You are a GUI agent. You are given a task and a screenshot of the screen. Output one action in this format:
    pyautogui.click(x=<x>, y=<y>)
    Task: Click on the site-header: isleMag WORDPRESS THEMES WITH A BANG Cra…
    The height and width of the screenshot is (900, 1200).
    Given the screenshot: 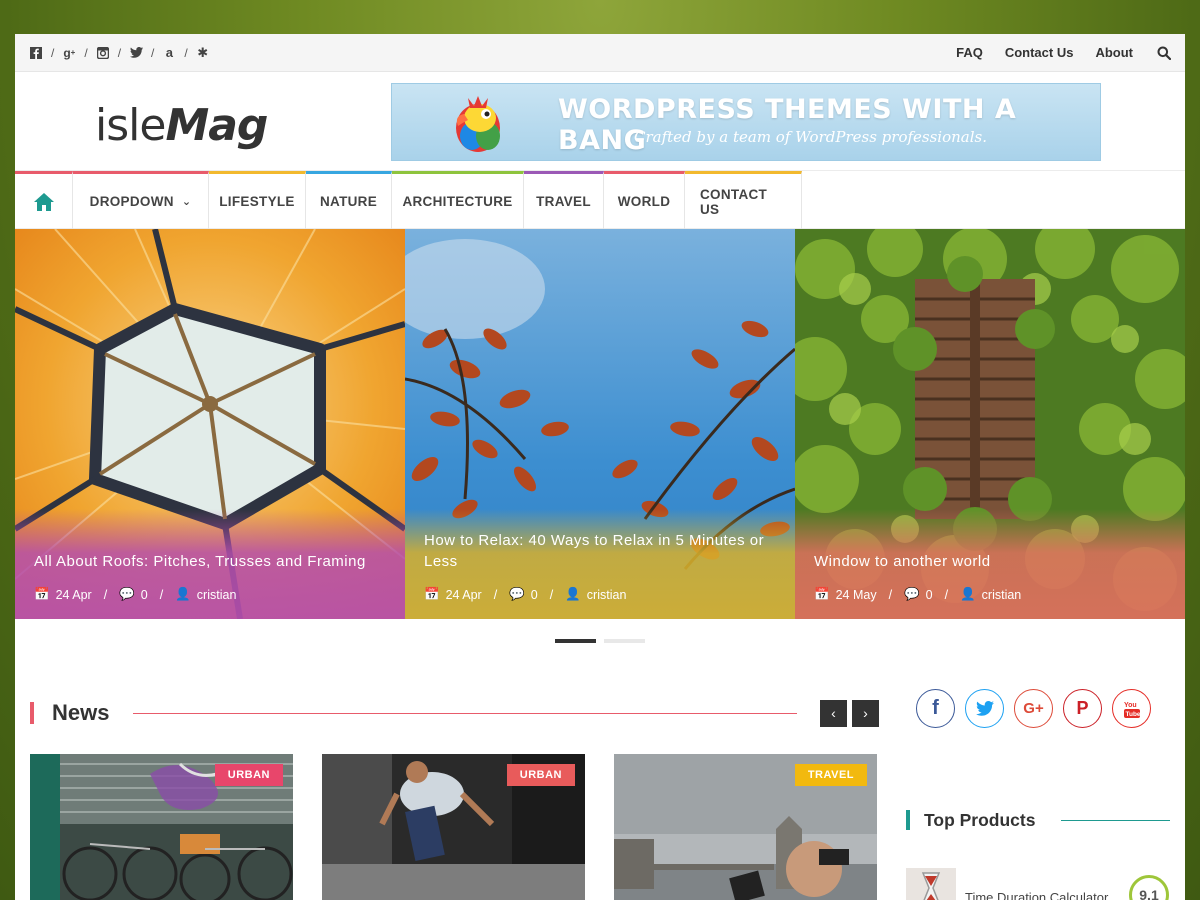 What is the action you would take?
    pyautogui.click(x=600, y=121)
    